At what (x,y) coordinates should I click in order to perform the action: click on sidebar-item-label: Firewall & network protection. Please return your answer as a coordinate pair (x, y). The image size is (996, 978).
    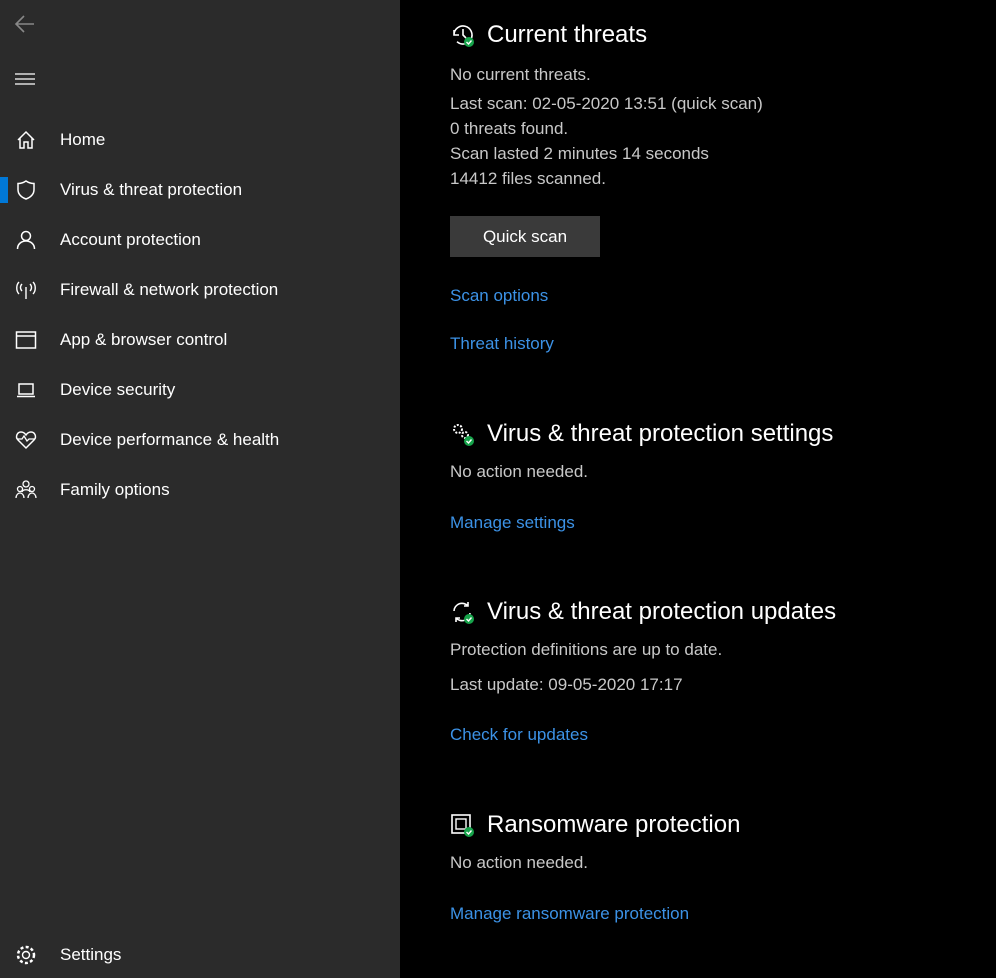
    Looking at the image, I should click on (169, 289).